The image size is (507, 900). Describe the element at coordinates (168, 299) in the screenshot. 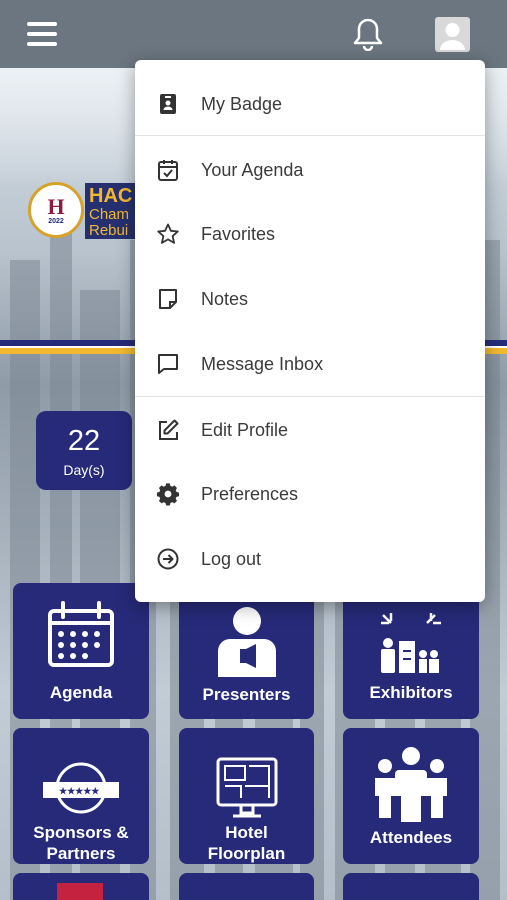

I see `note-icon` at that location.